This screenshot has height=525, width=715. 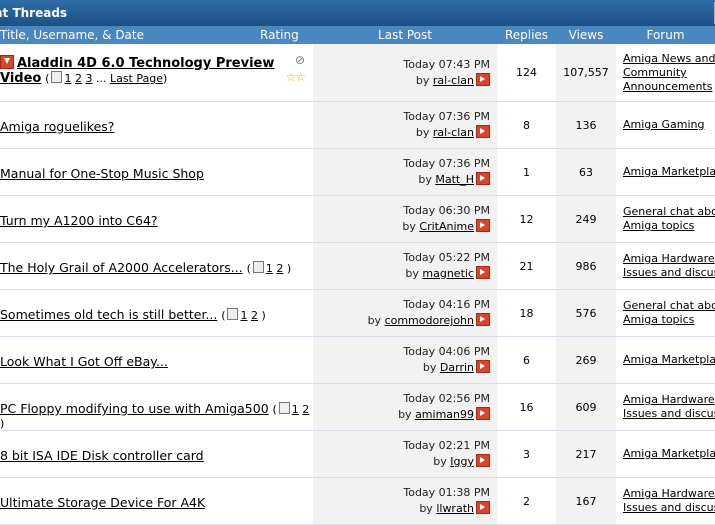 I want to click on thread-title-link: 8 bit ISA IDE Disk controller card, so click(x=102, y=455).